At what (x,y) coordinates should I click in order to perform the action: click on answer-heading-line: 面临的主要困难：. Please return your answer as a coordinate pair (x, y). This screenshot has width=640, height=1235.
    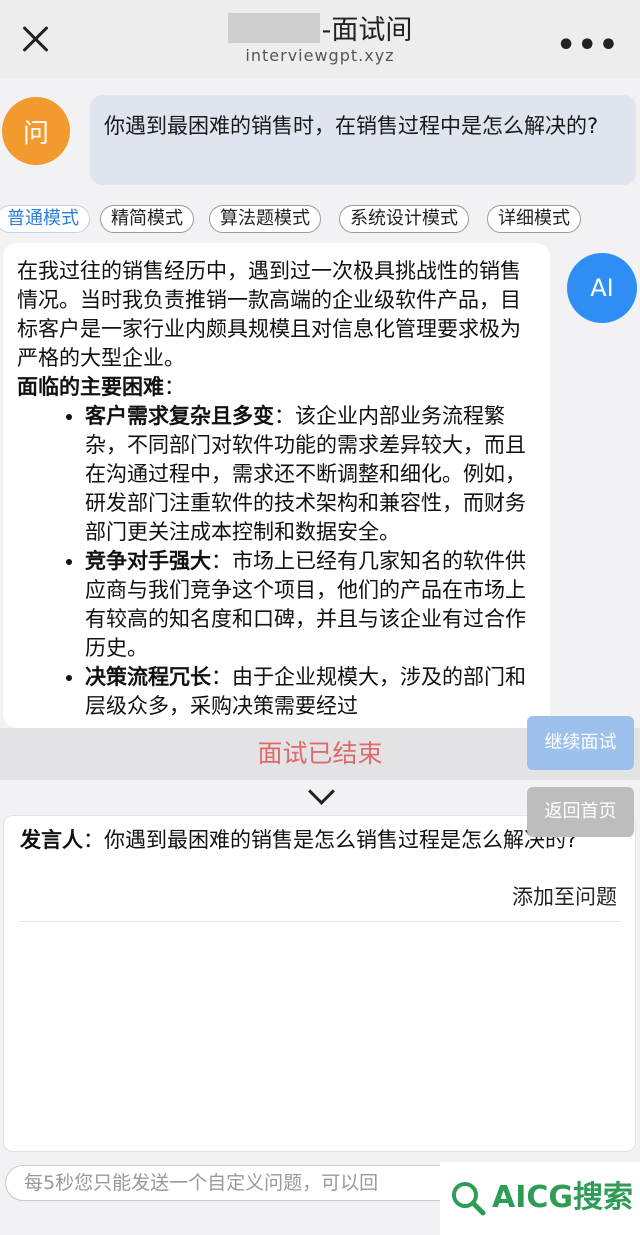
    Looking at the image, I should click on (276, 387).